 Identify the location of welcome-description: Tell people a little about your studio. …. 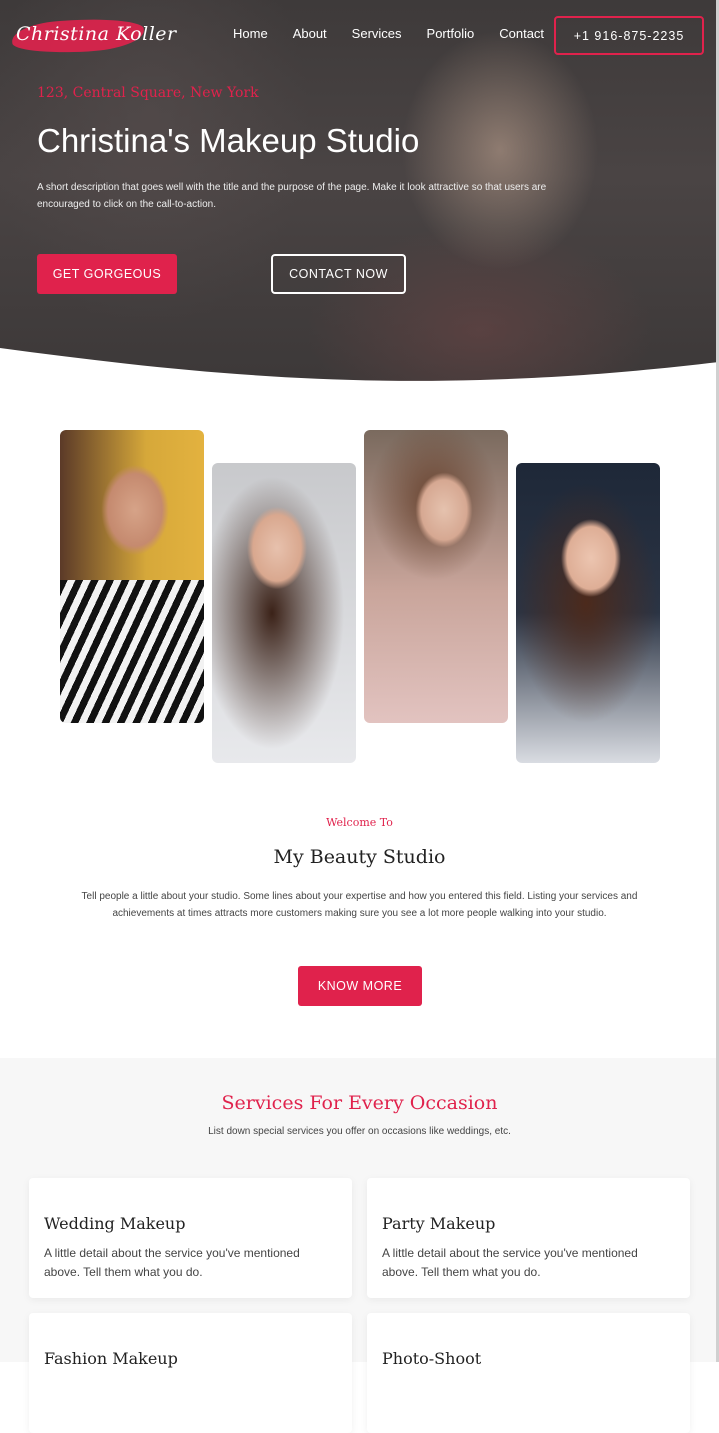
(359, 905).